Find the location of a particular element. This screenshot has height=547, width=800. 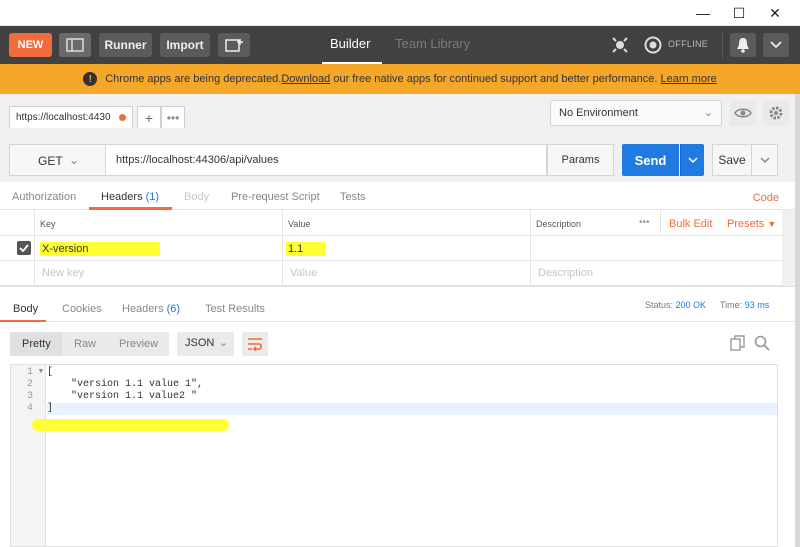

response-tab-cookies: Cookies is located at coordinates (82, 309).